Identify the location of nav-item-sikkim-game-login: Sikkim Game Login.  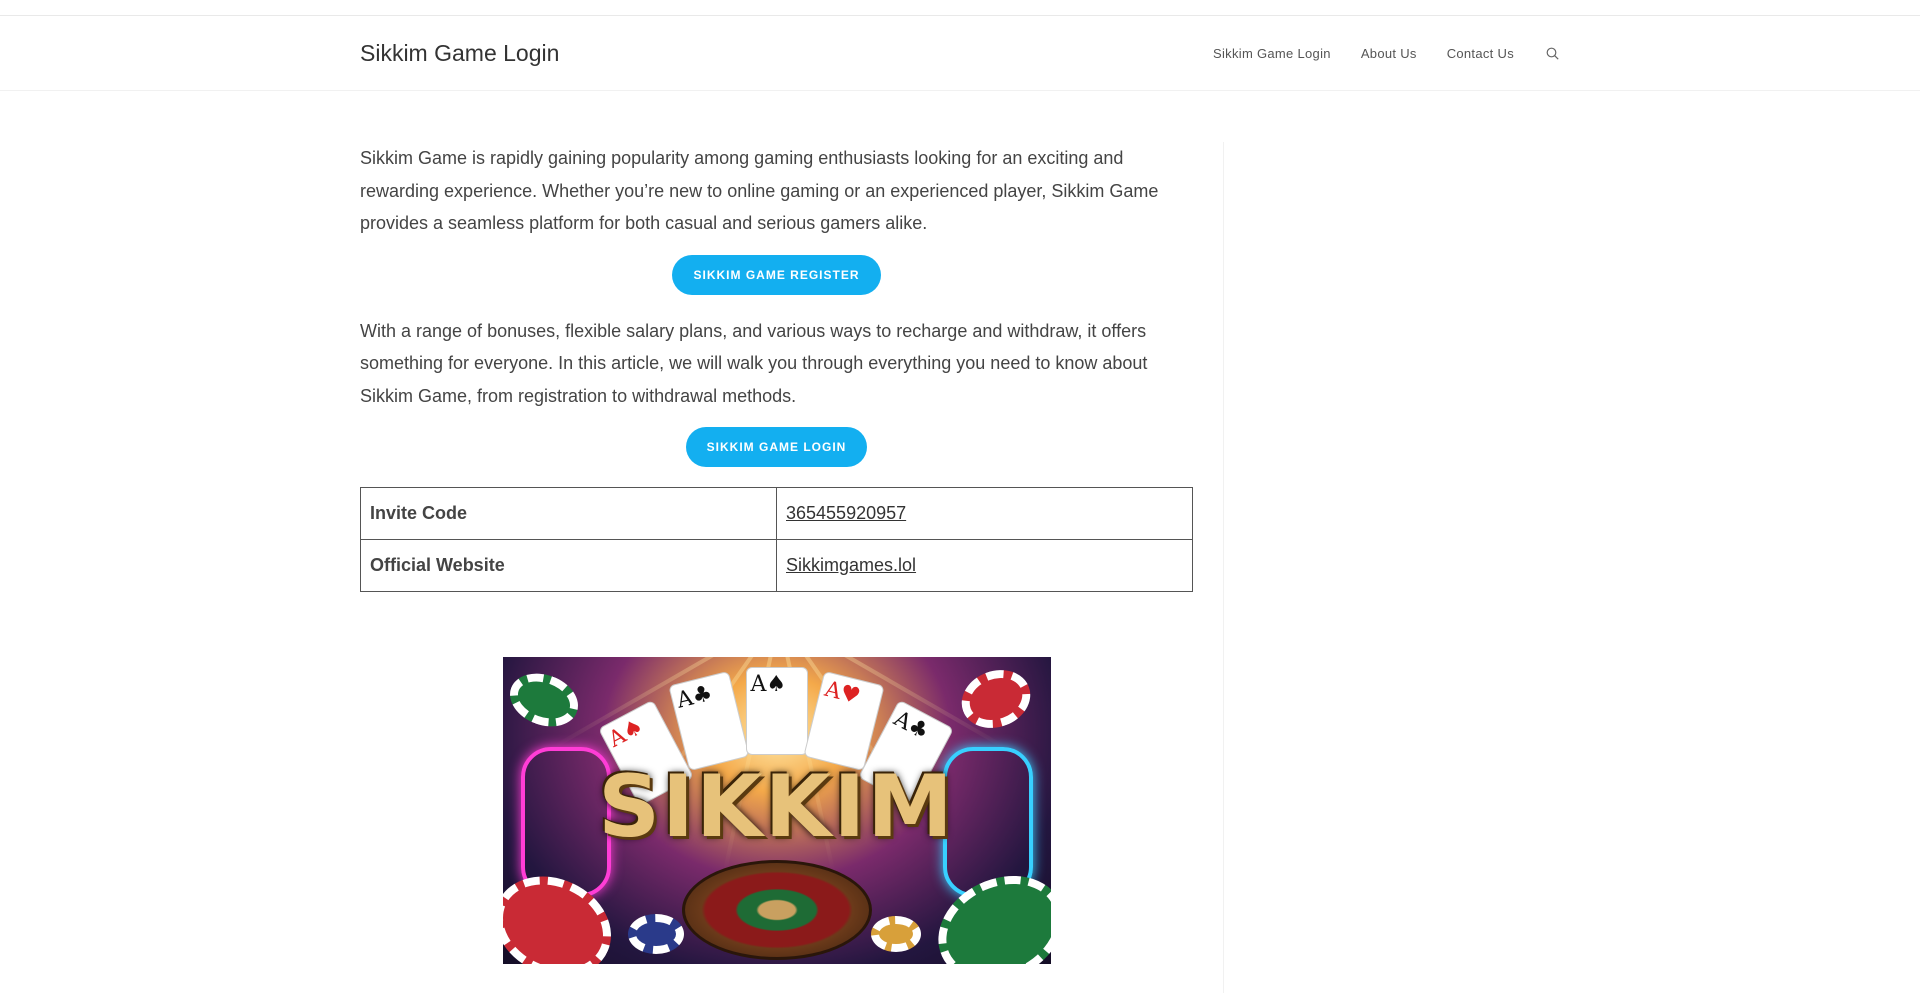
(1272, 53).